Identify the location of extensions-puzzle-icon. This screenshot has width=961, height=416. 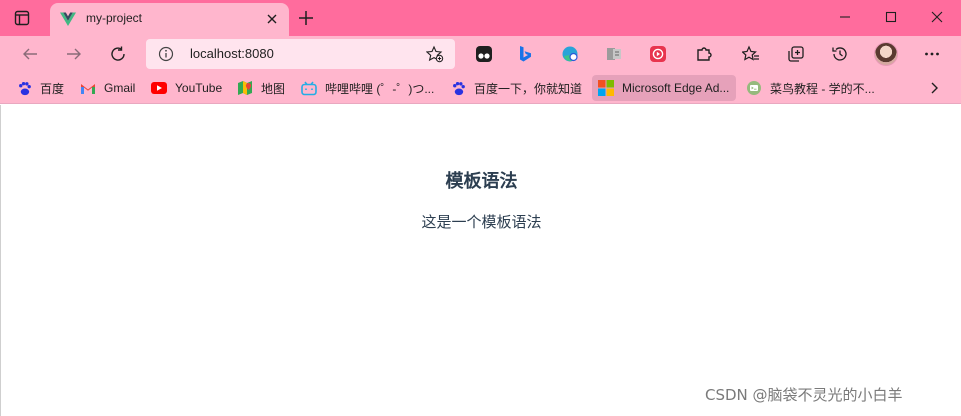
(704, 54).